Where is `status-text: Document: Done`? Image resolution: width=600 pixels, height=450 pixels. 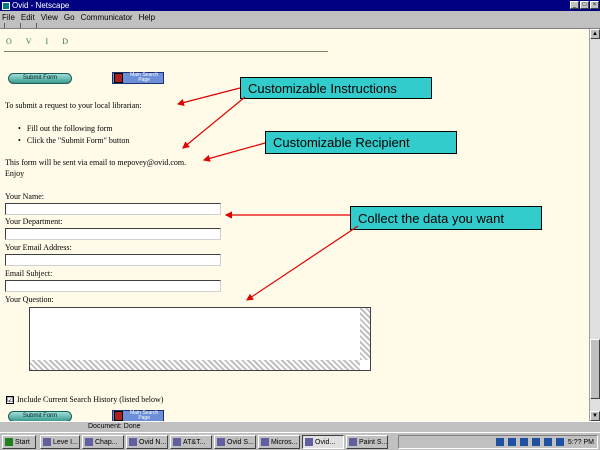
status-text: Document: Done is located at coordinates (114, 426).